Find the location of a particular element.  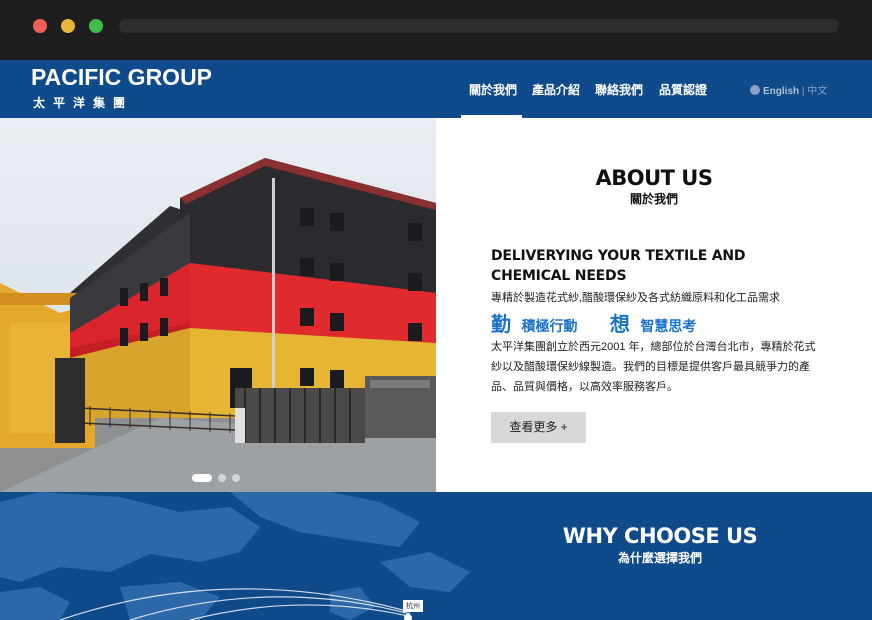

address-bar is located at coordinates (479, 26).